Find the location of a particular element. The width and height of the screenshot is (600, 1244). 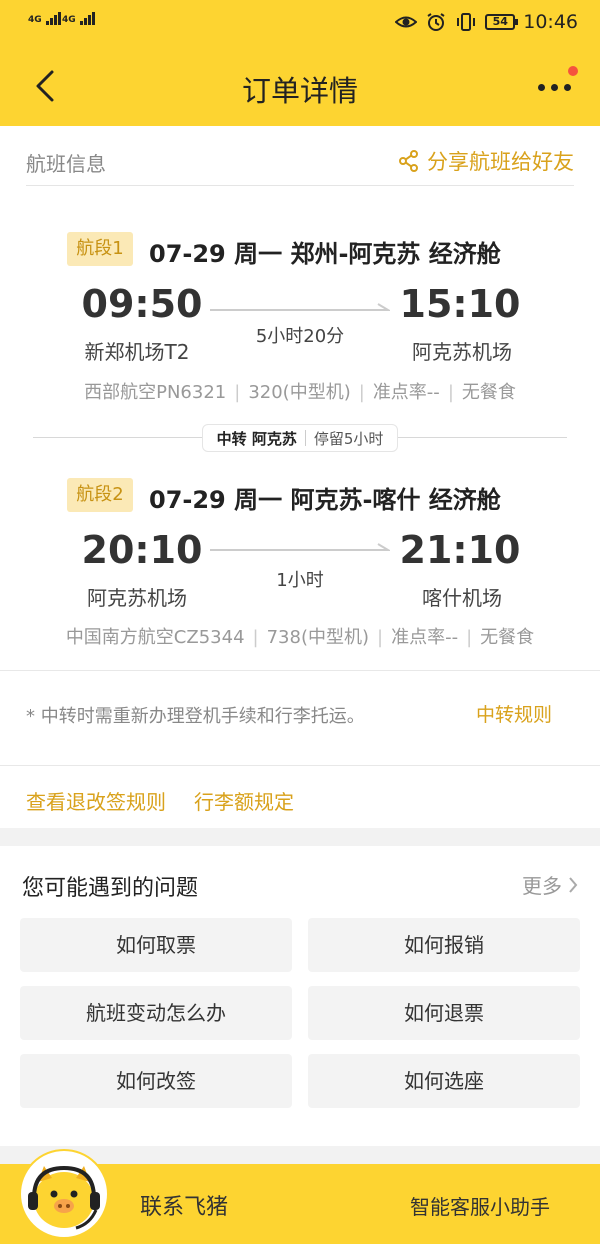

airline-flight-no: 西部航空PN6321 is located at coordinates (155, 392).